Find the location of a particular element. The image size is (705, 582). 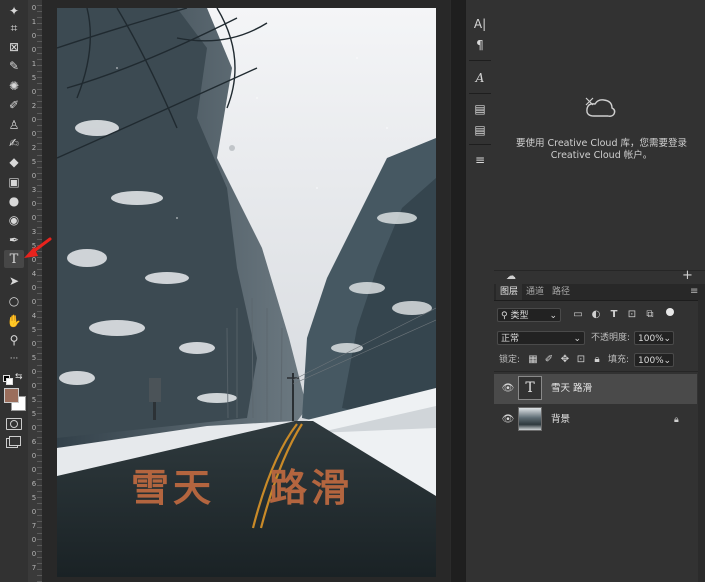

pixel-filter-icon: ▭ is located at coordinates (578, 315).